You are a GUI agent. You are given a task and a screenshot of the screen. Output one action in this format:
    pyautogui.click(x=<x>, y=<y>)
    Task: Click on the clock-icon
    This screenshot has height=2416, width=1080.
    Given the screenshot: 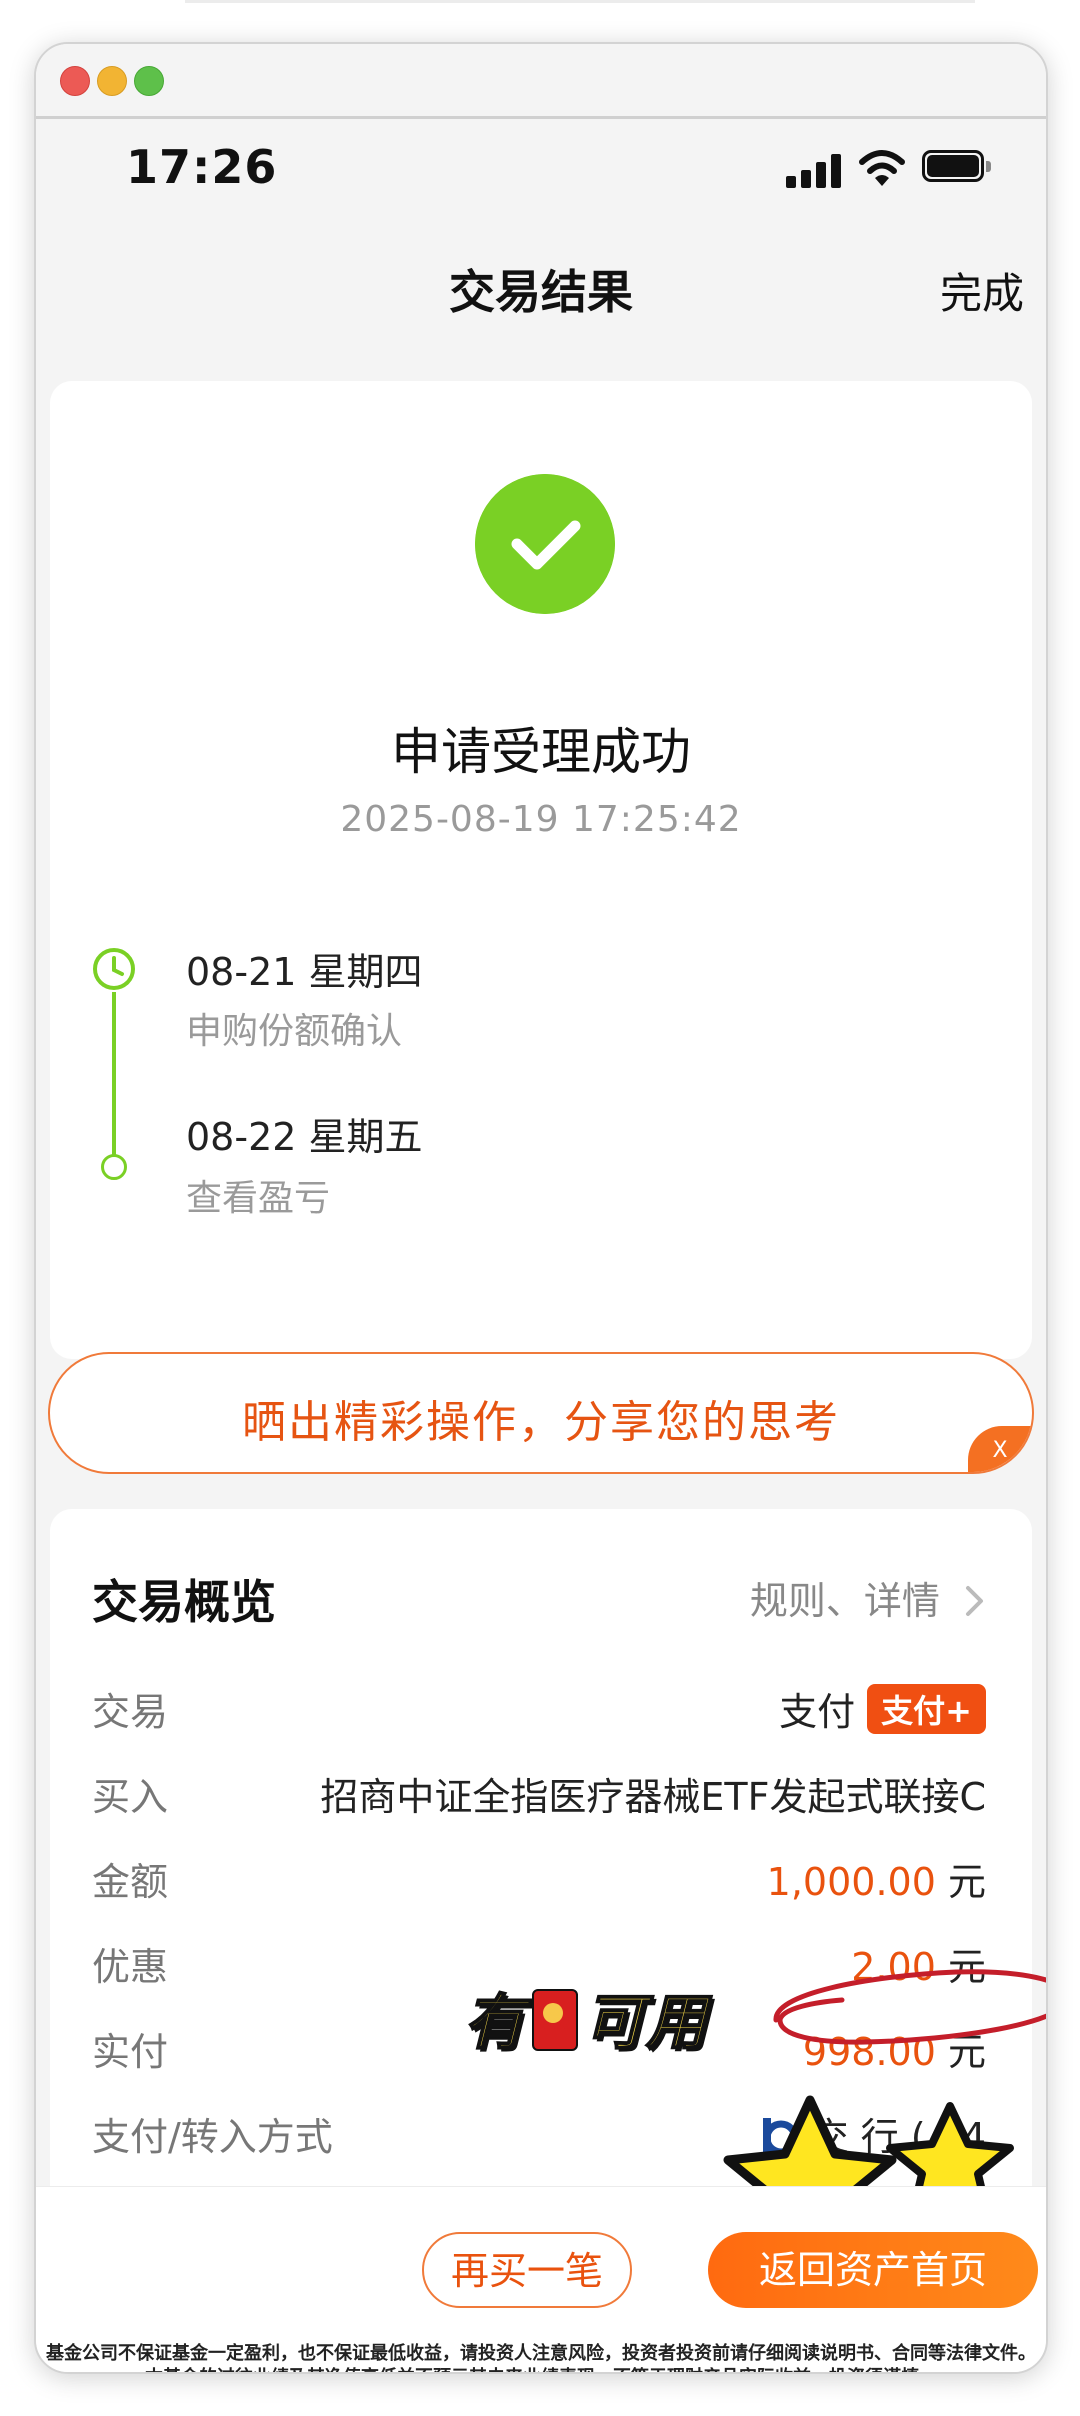 What is the action you would take?
    pyautogui.click(x=114, y=969)
    